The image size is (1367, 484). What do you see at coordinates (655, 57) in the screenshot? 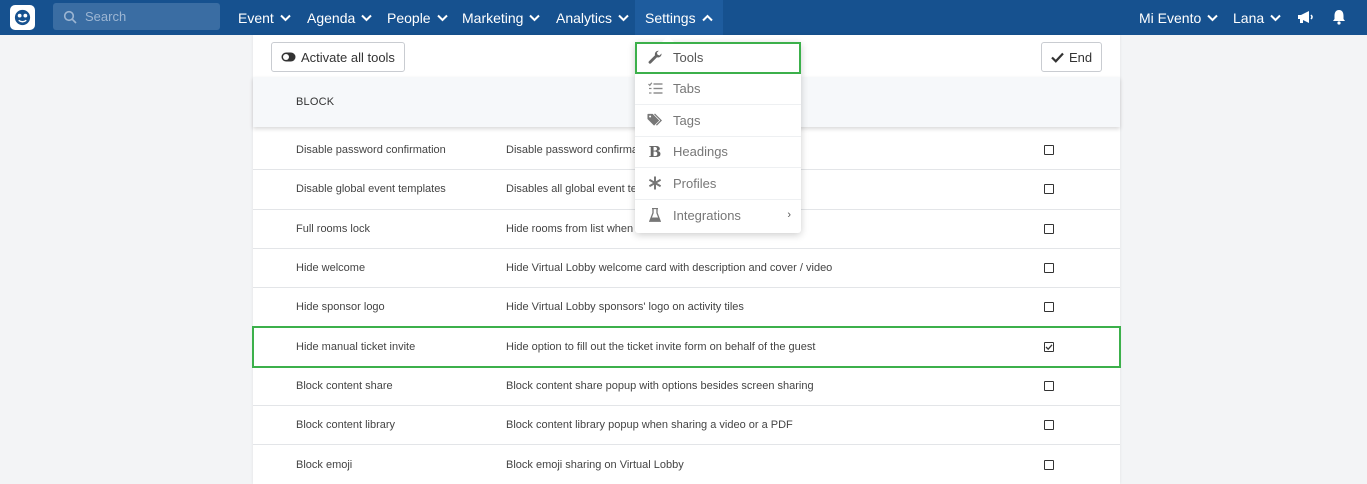
I see `wrench-icon` at bounding box center [655, 57].